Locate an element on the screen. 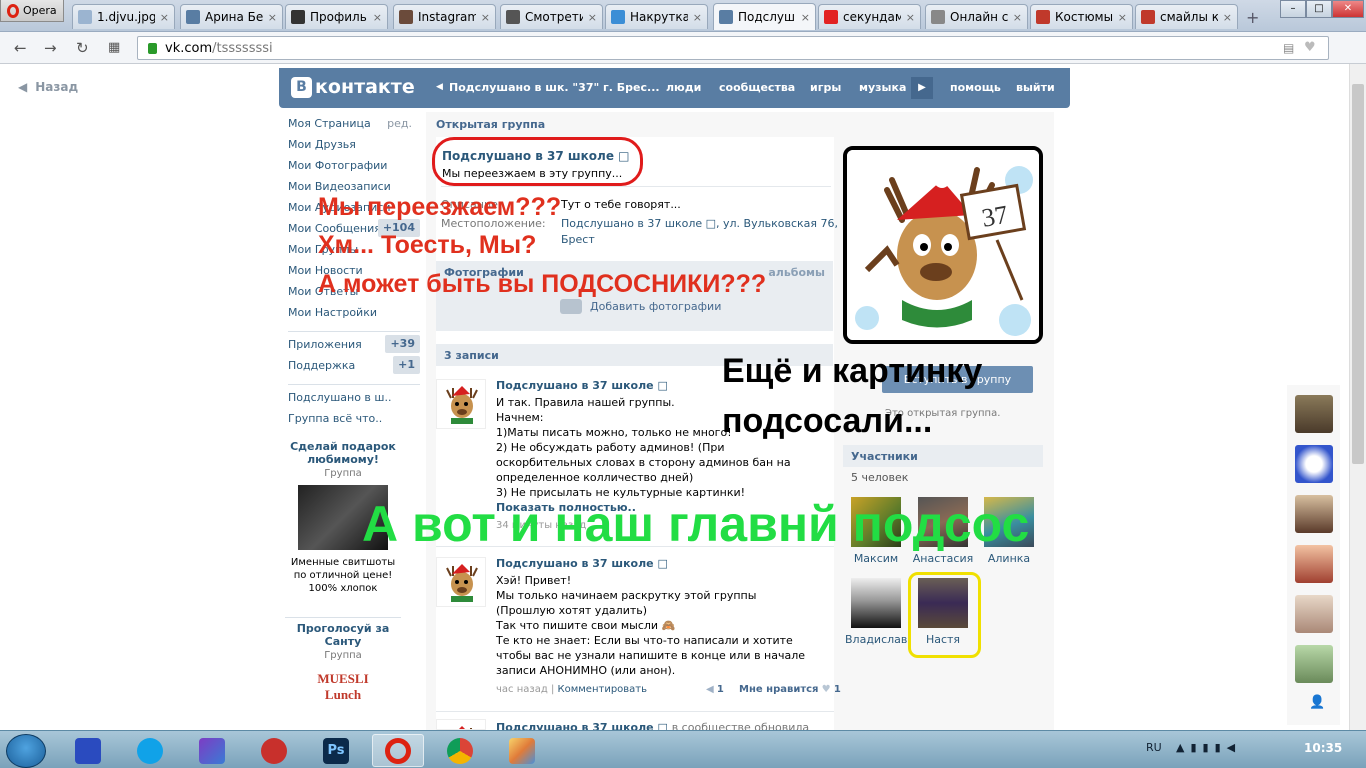 This screenshot has width=1366, height=768. opera-menu-button: Opera is located at coordinates (32, 11).